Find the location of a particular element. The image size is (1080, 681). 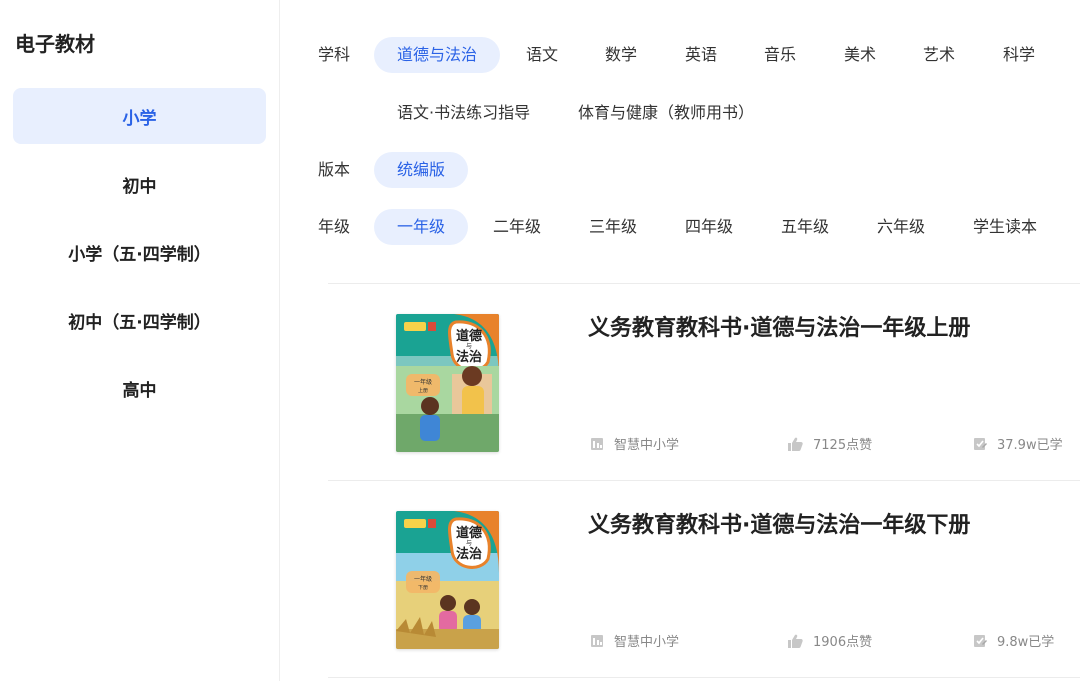

subject-chip-music: 音乐 is located at coordinates (780, 55).